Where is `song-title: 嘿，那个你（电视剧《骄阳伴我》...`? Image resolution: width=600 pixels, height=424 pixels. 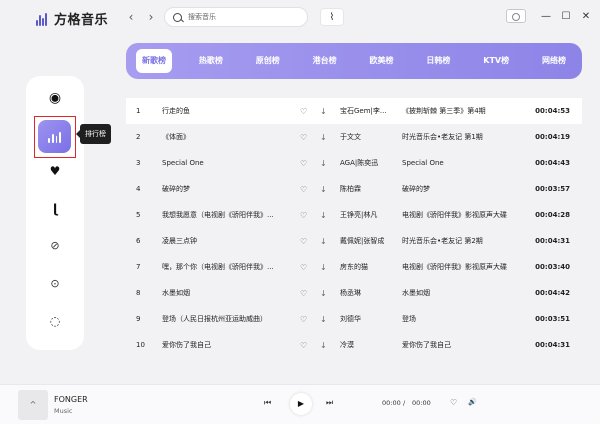
song-title: 嘿，那个你（电视剧《骄阳伴我》... is located at coordinates (222, 267).